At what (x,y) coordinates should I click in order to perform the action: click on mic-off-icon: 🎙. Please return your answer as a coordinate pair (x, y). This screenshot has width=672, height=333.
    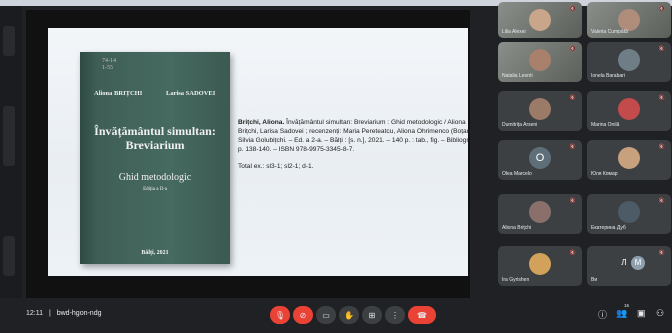
    Looking at the image, I should click on (280, 315).